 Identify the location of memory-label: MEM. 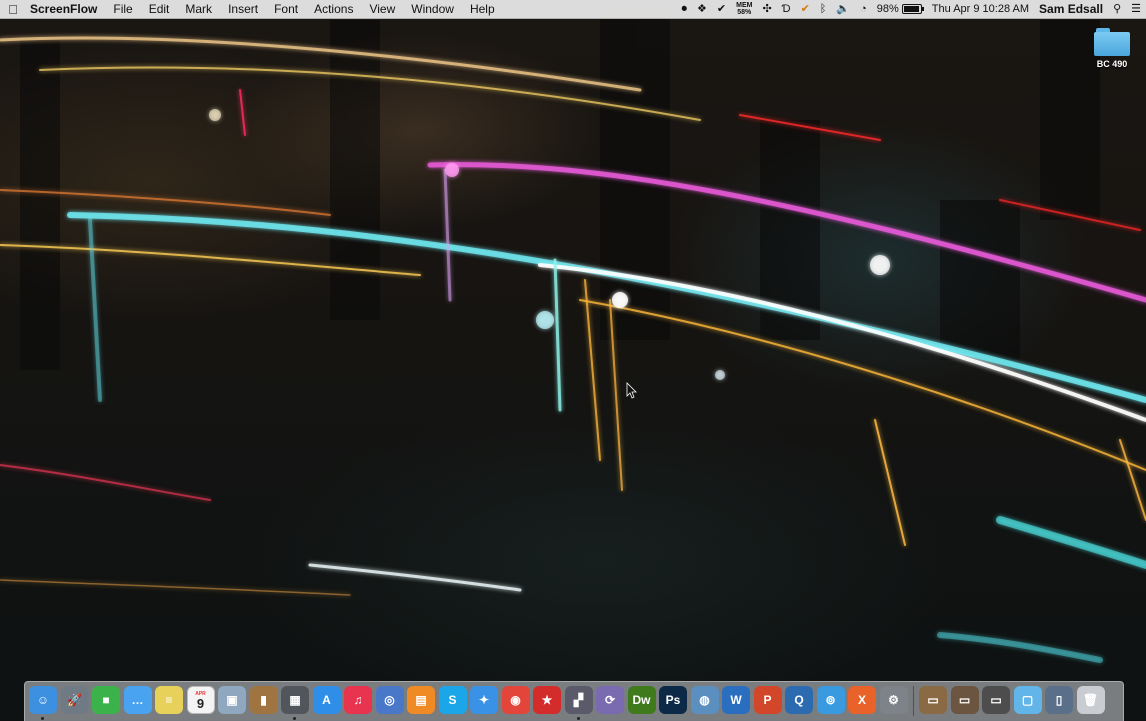
(744, 5).